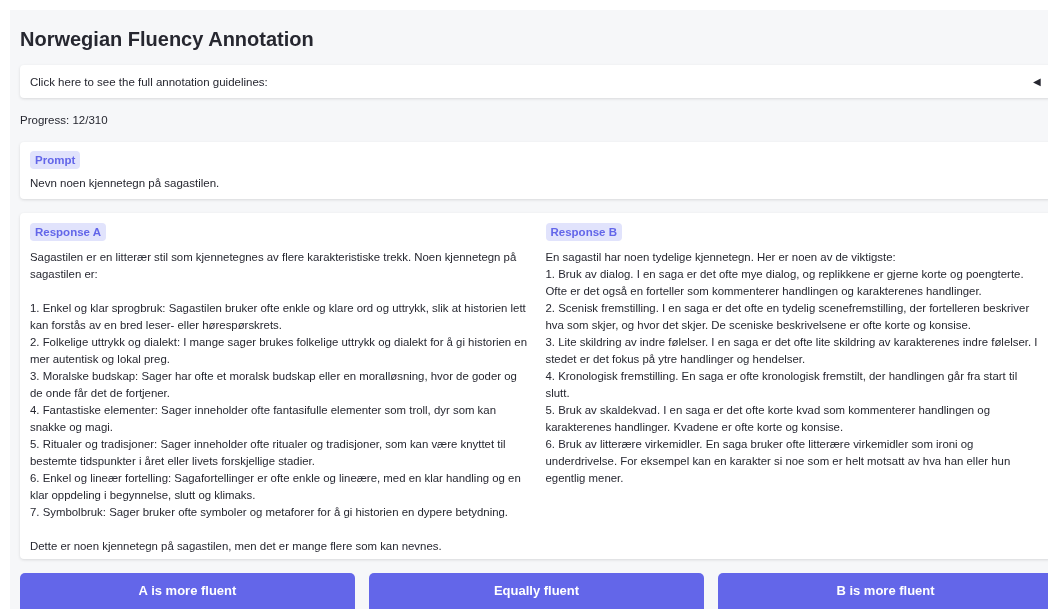 This screenshot has height=609, width=1048. What do you see at coordinates (1037, 81) in the screenshot?
I see `expand-toggle: ◀` at bounding box center [1037, 81].